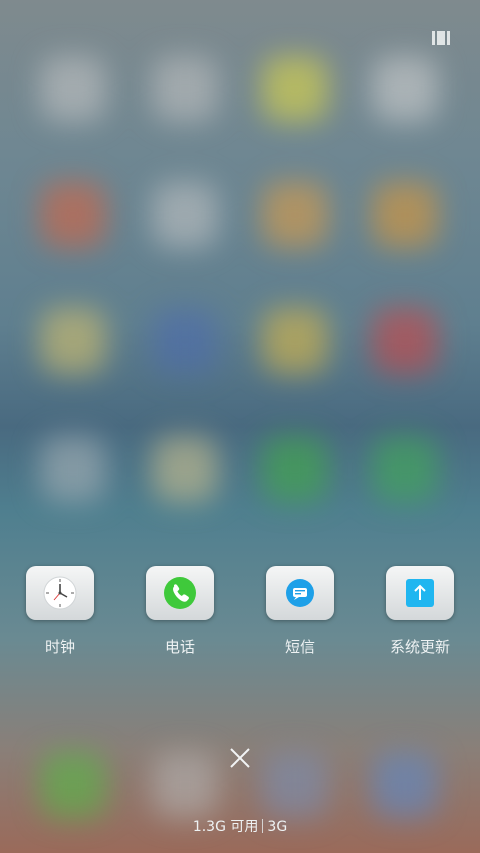 The width and height of the screenshot is (480, 853). I want to click on app-label: 时钟, so click(59, 647).